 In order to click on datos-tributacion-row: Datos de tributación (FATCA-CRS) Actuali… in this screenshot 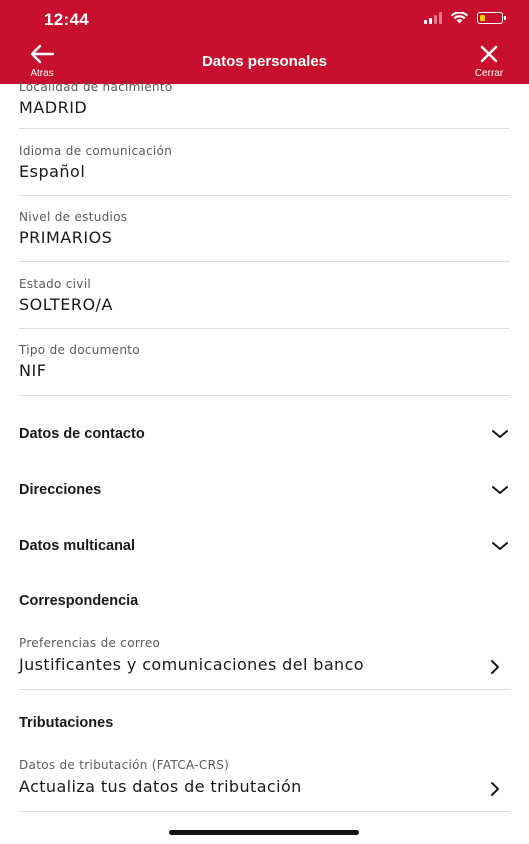, I will do `click(264, 785)`.